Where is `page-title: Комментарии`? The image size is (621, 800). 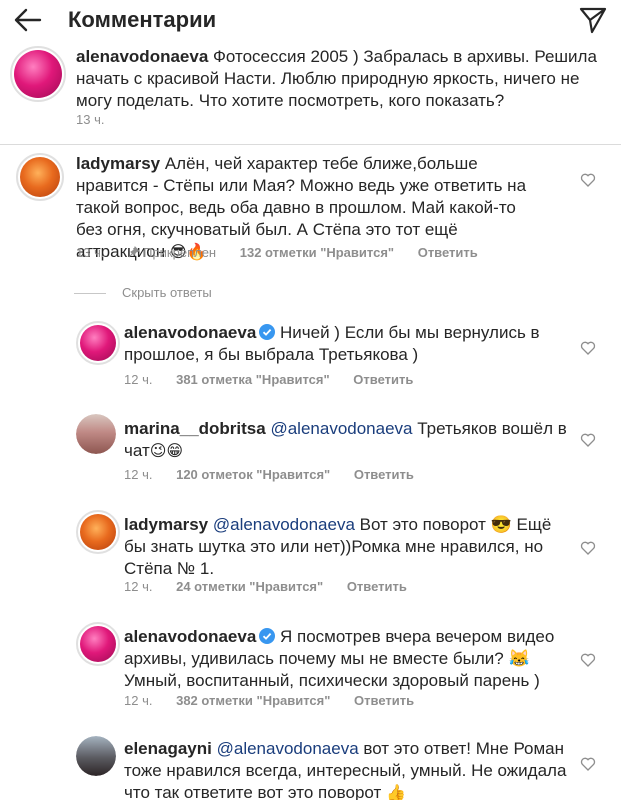
page-title: Комментарии is located at coordinates (142, 19).